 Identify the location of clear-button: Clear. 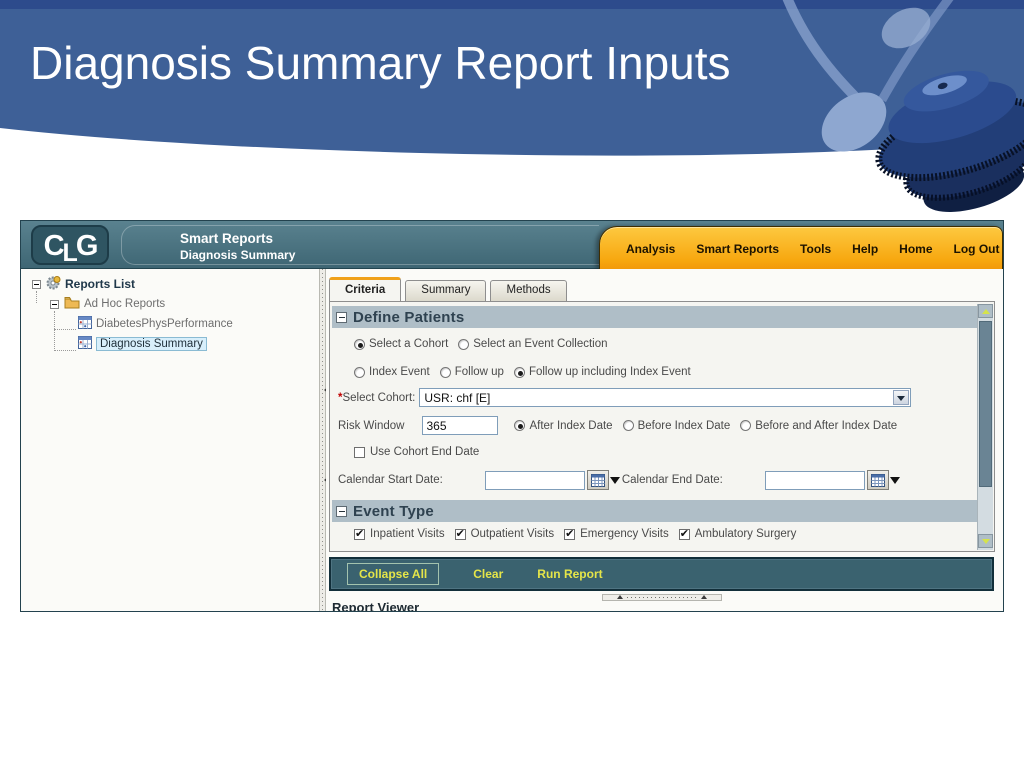
(488, 574).